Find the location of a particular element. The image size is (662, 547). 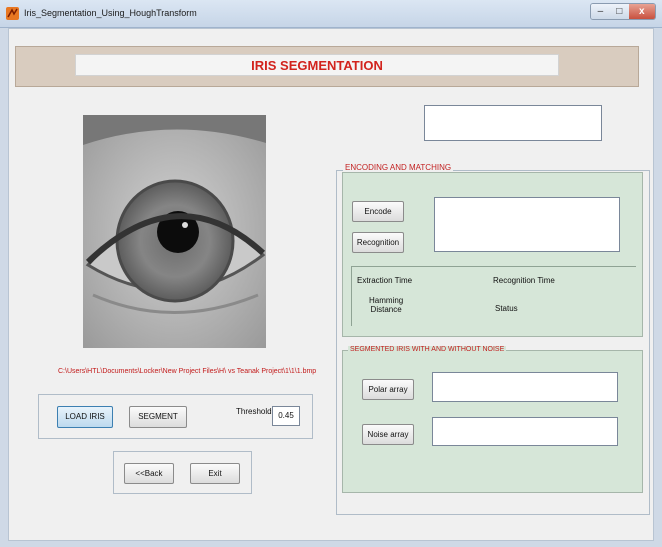

maximize-button: □ is located at coordinates (619, 11).